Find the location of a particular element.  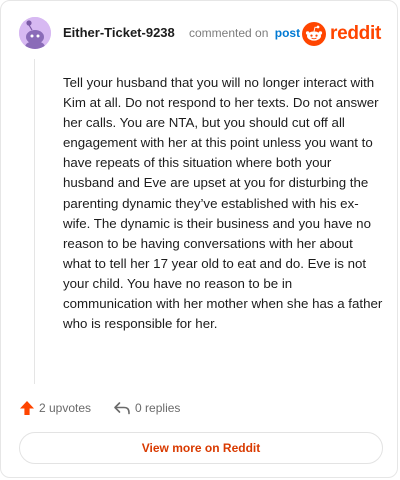

reply-icon is located at coordinates (122, 408).